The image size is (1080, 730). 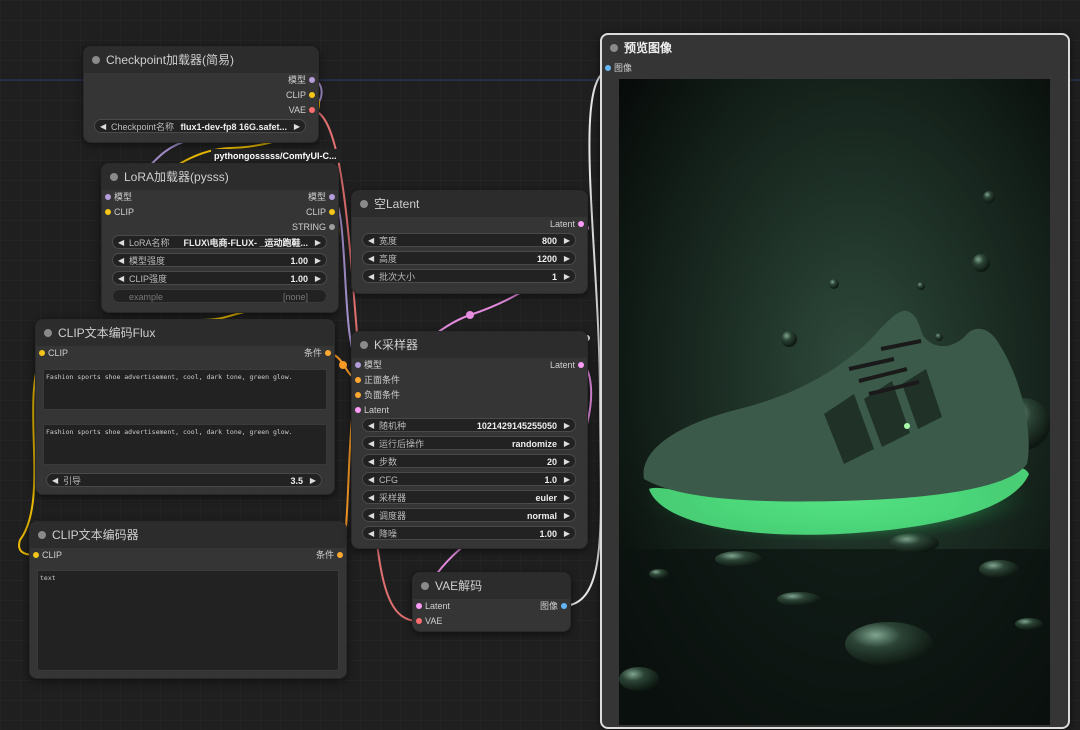 I want to click on output-slot-image, so click(x=564, y=606).